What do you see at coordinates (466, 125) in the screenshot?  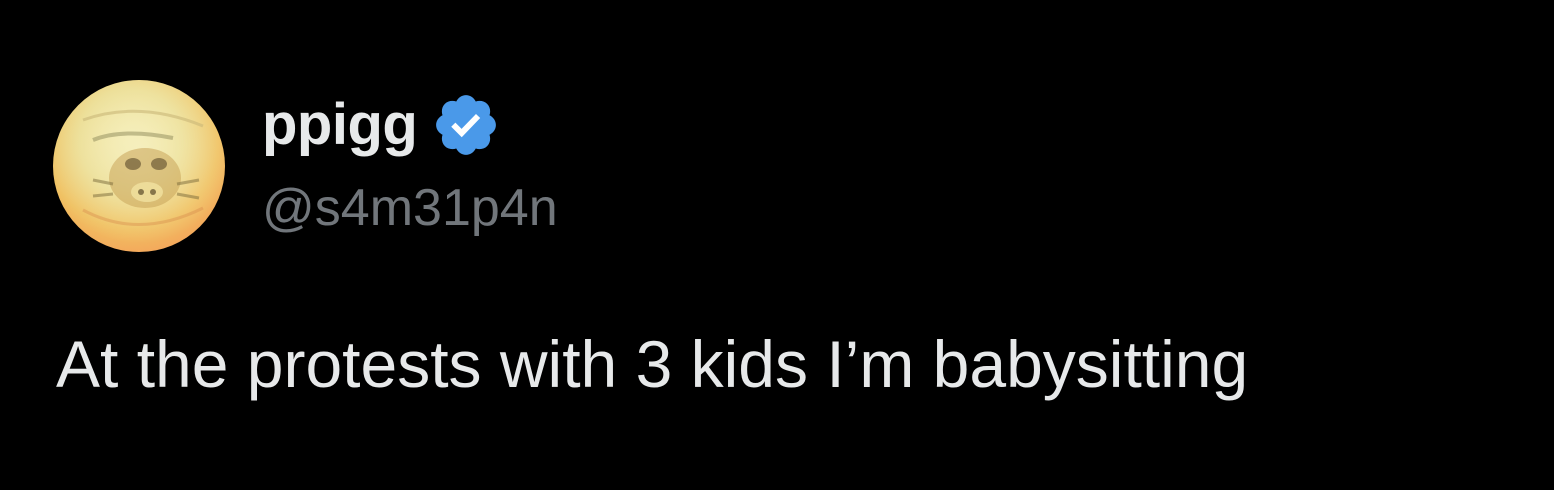 I see `verified-badge-icon` at bounding box center [466, 125].